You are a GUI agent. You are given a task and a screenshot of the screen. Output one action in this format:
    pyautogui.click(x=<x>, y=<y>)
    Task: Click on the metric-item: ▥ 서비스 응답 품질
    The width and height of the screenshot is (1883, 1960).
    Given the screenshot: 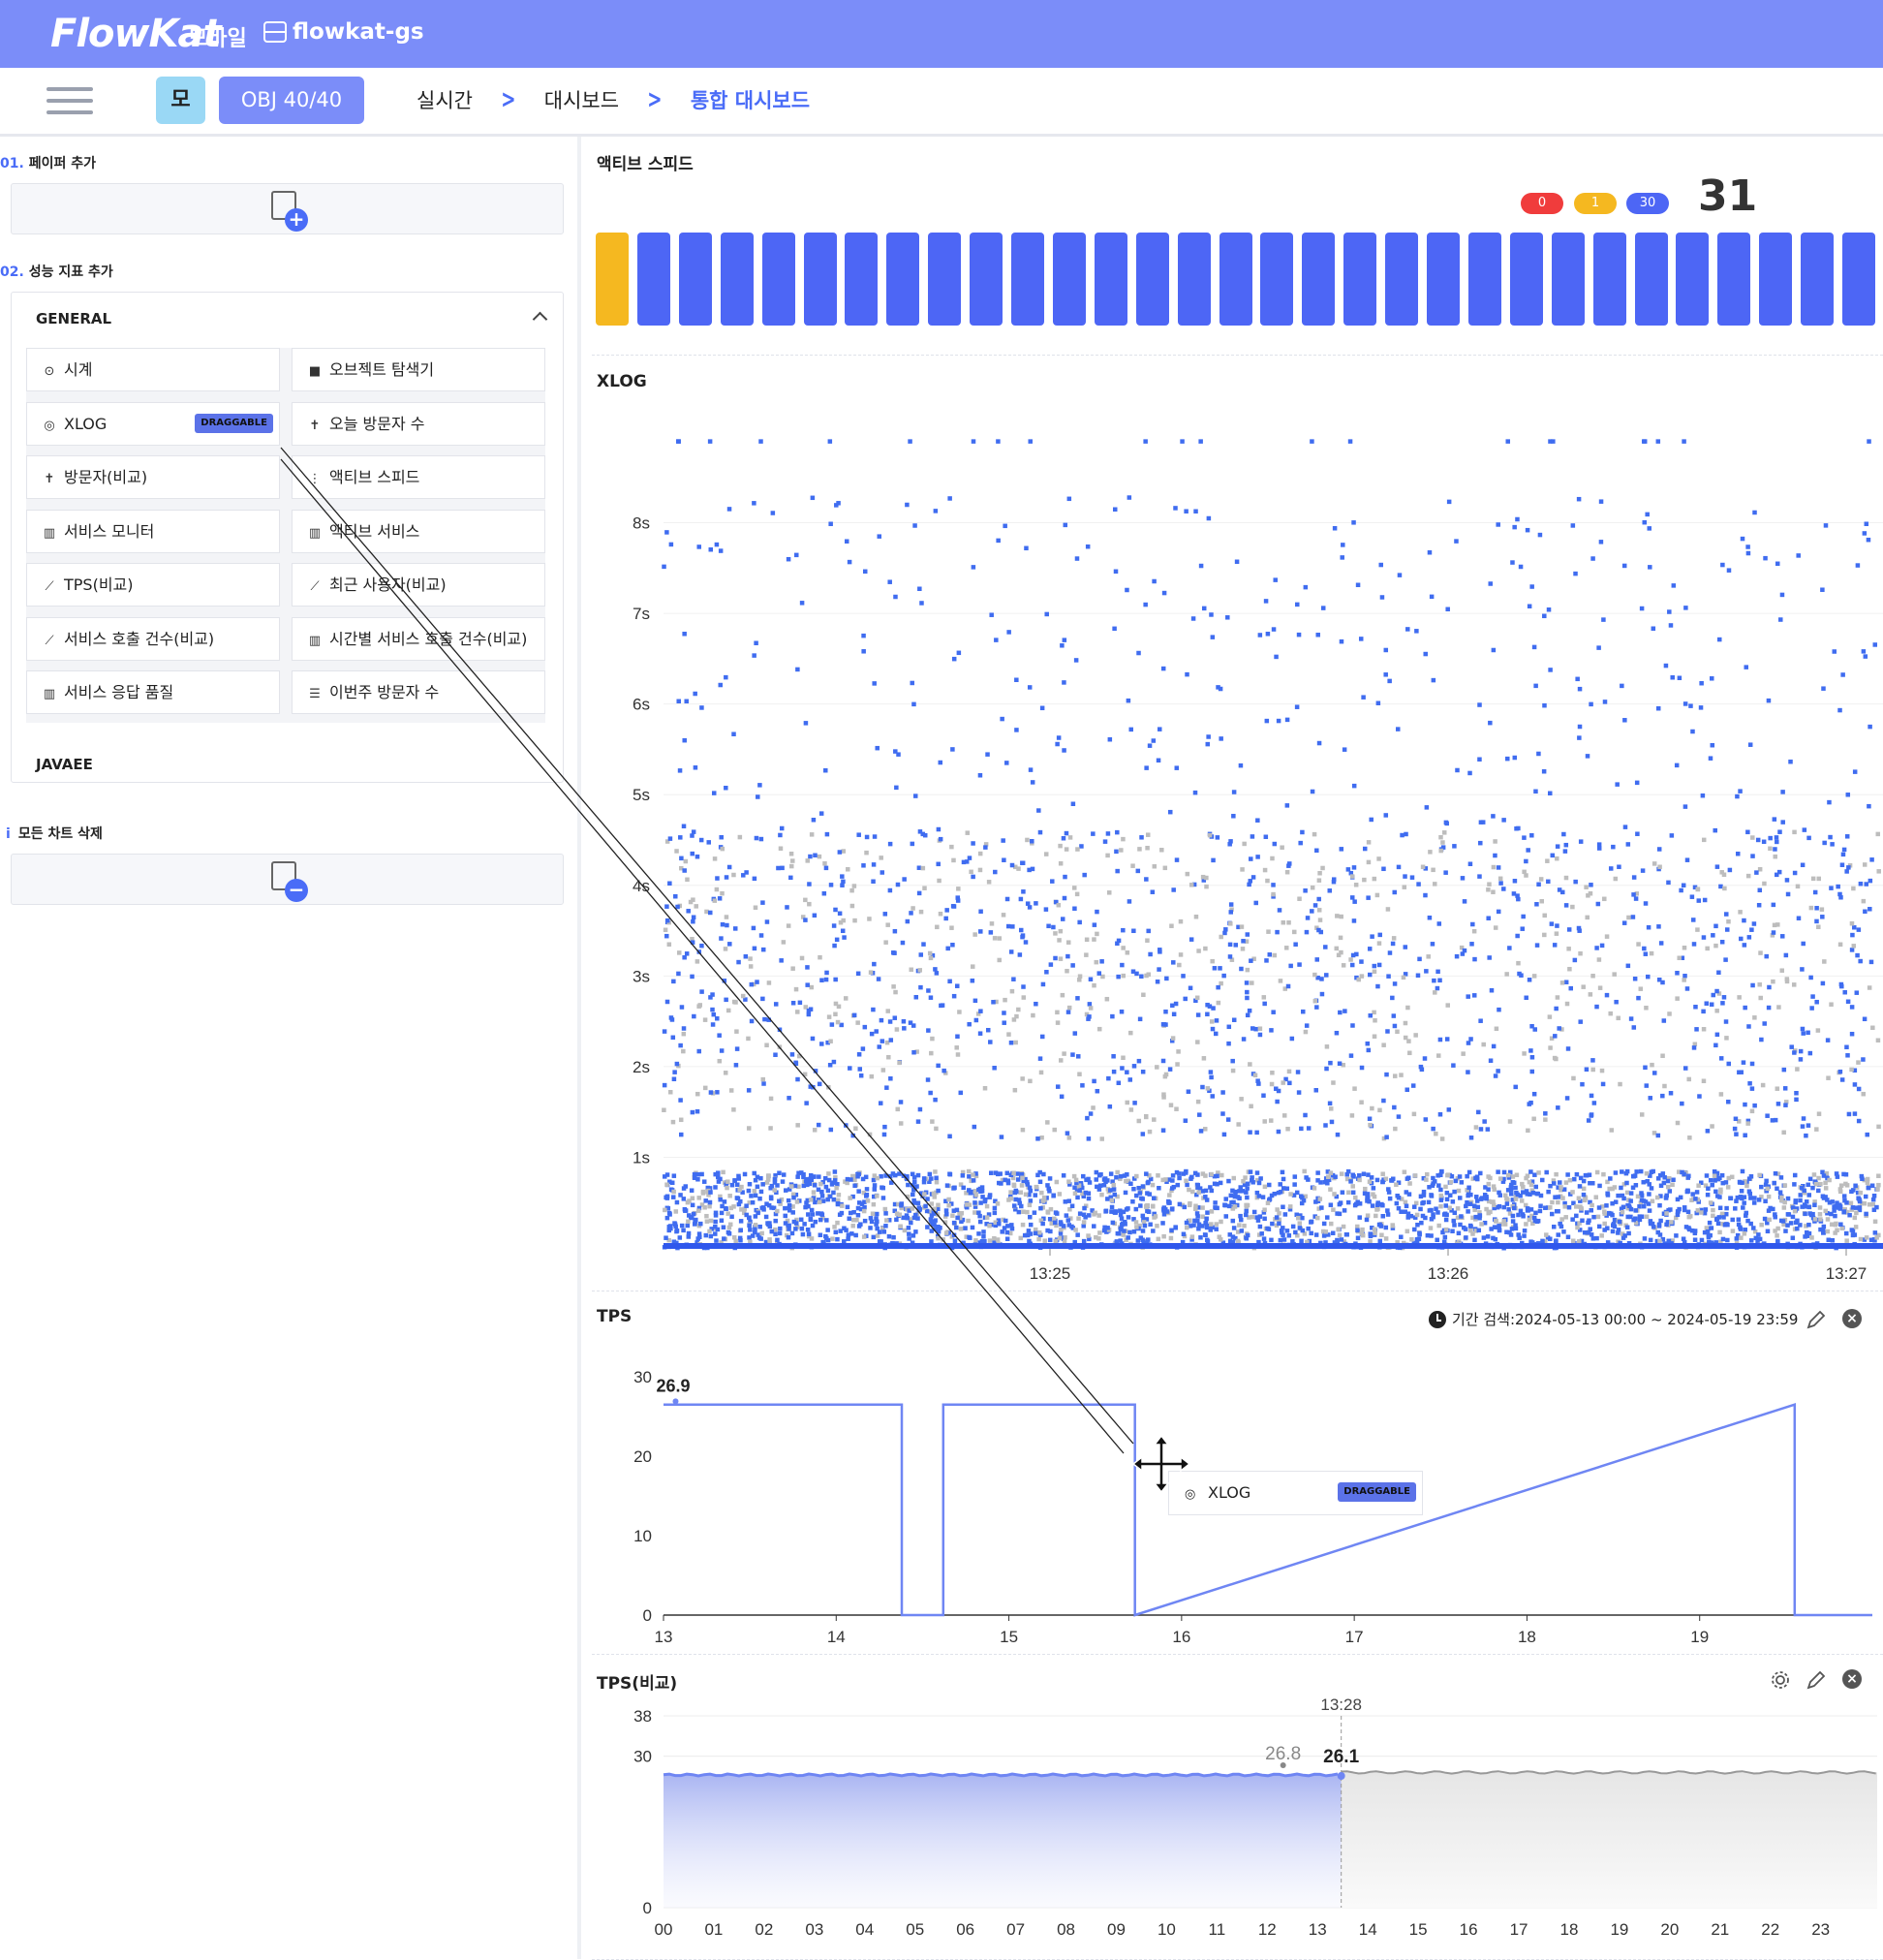 What is the action you would take?
    pyautogui.click(x=153, y=692)
    